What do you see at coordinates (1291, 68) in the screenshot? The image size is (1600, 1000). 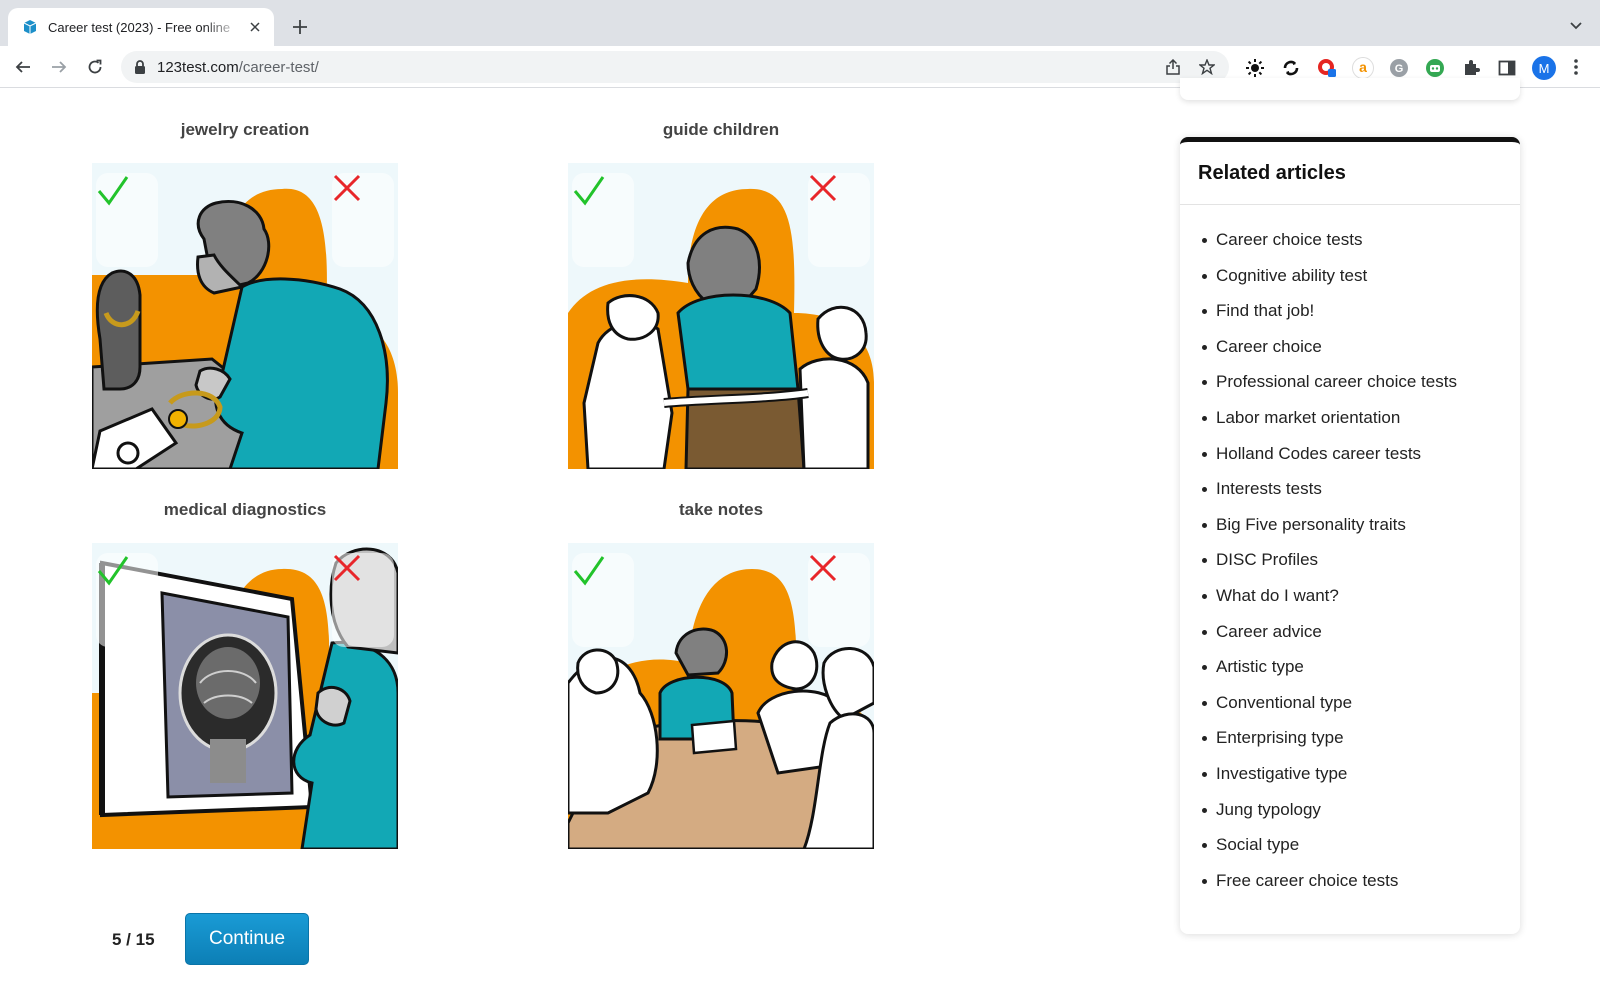 I see `sync-extension-icon` at bounding box center [1291, 68].